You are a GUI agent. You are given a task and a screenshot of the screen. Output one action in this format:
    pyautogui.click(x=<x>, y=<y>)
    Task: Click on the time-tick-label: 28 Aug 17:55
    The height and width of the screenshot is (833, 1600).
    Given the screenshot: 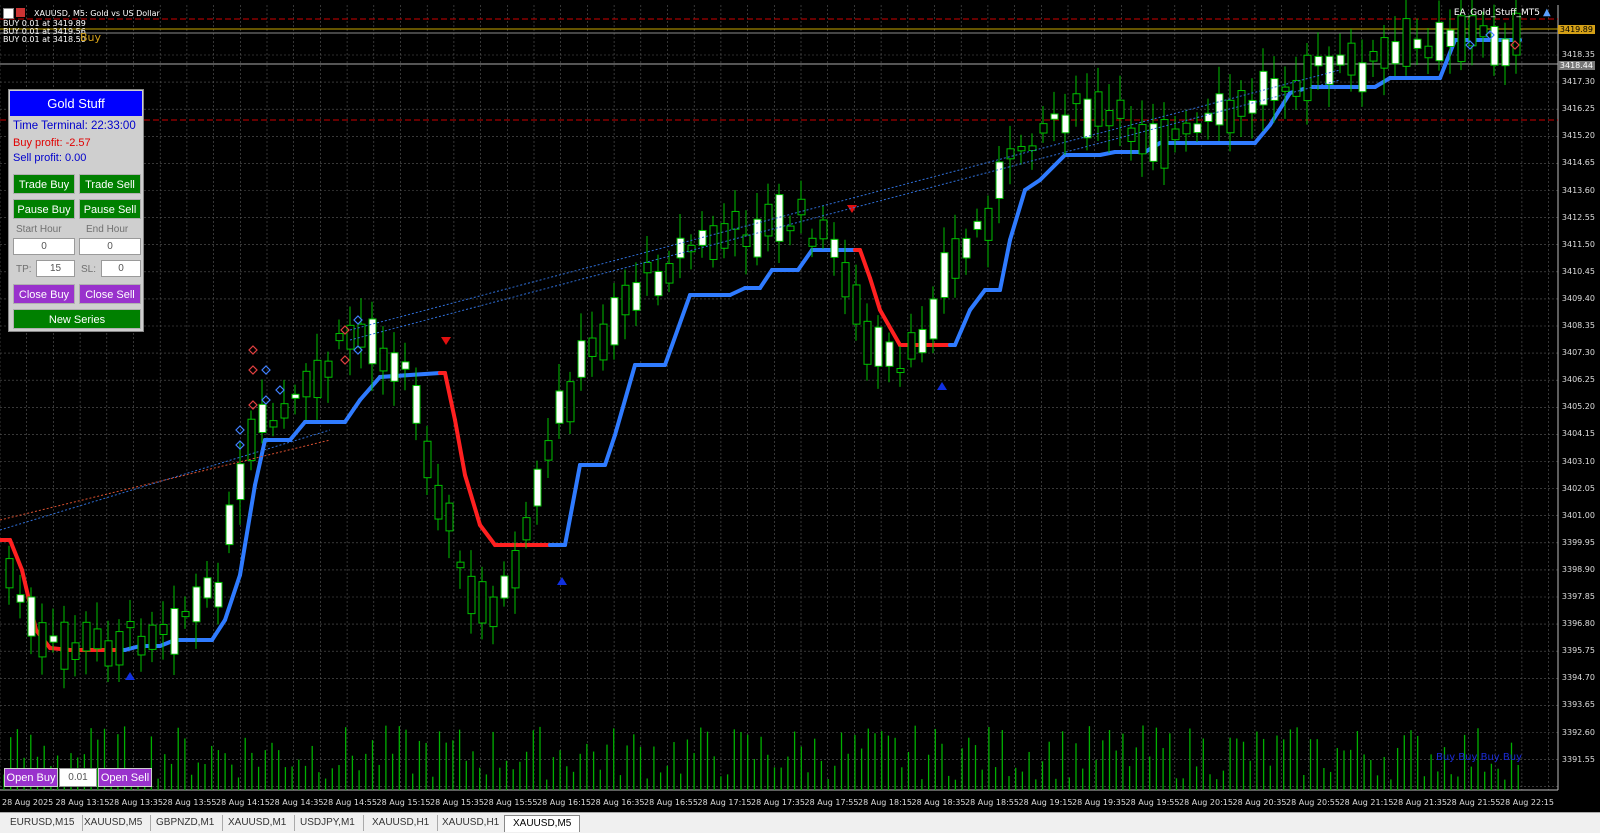 What is the action you would take?
    pyautogui.click(x=831, y=802)
    